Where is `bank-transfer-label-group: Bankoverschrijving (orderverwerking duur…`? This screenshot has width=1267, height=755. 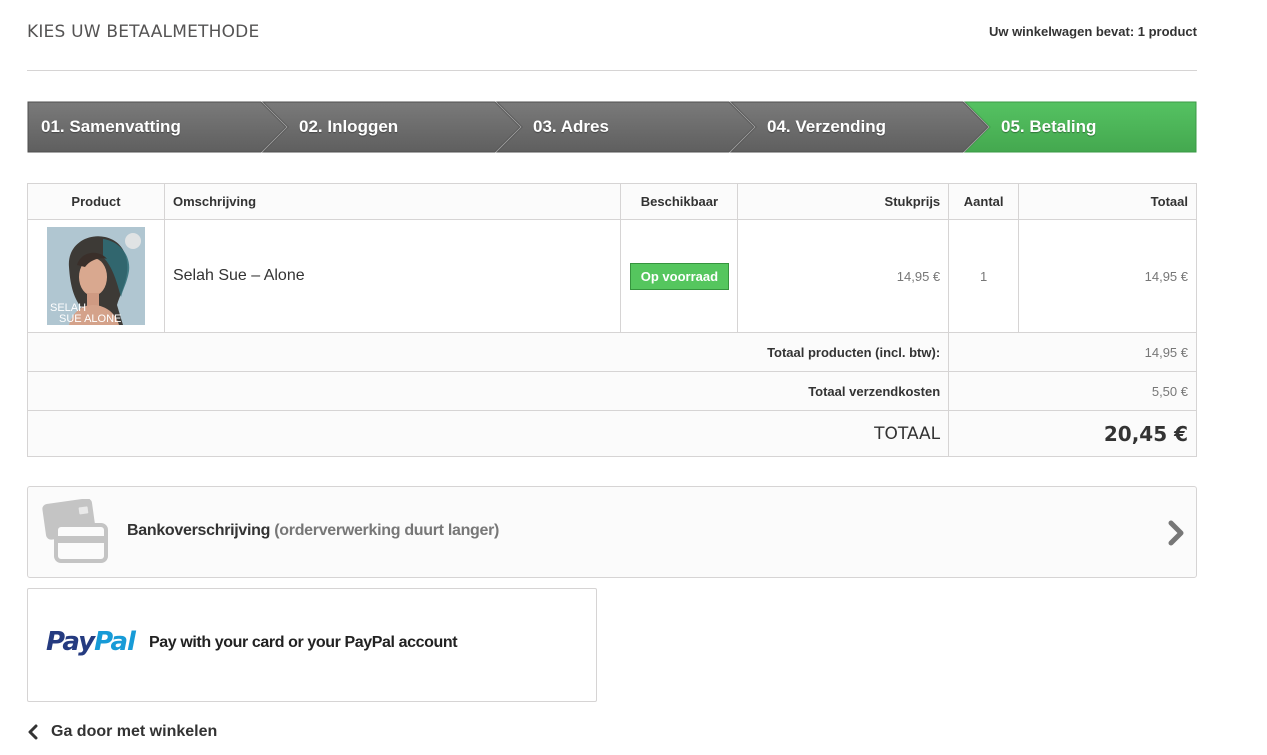 bank-transfer-label-group: Bankoverschrijving (orderverwerking duur… is located at coordinates (313, 531).